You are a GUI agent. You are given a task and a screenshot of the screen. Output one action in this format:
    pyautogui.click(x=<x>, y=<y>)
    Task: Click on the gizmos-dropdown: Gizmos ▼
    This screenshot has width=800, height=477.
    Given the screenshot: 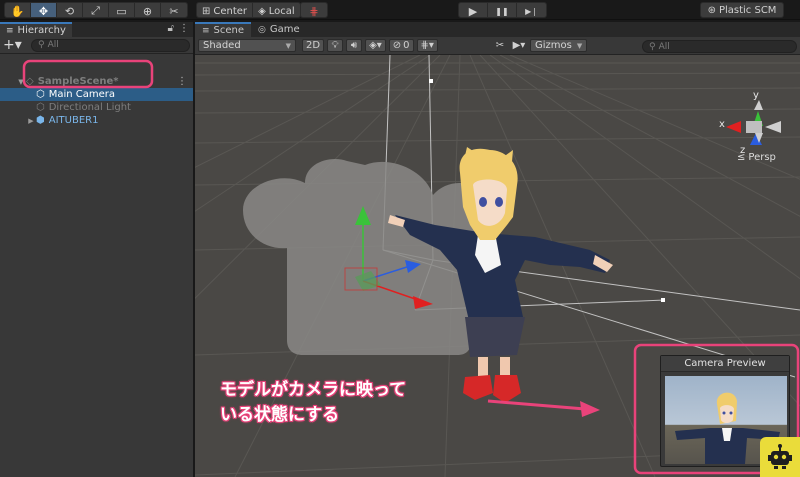 What is the action you would take?
    pyautogui.click(x=558, y=45)
    